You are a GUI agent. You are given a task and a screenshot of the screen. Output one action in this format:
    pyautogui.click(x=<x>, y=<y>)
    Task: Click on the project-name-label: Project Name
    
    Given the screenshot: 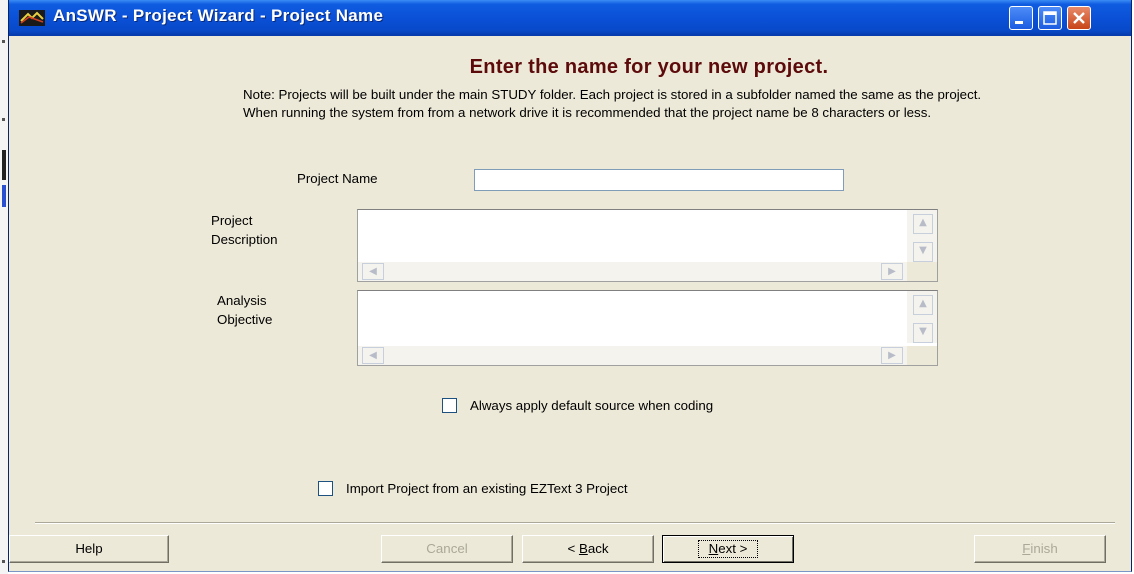 What is the action you would take?
    pyautogui.click(x=337, y=178)
    